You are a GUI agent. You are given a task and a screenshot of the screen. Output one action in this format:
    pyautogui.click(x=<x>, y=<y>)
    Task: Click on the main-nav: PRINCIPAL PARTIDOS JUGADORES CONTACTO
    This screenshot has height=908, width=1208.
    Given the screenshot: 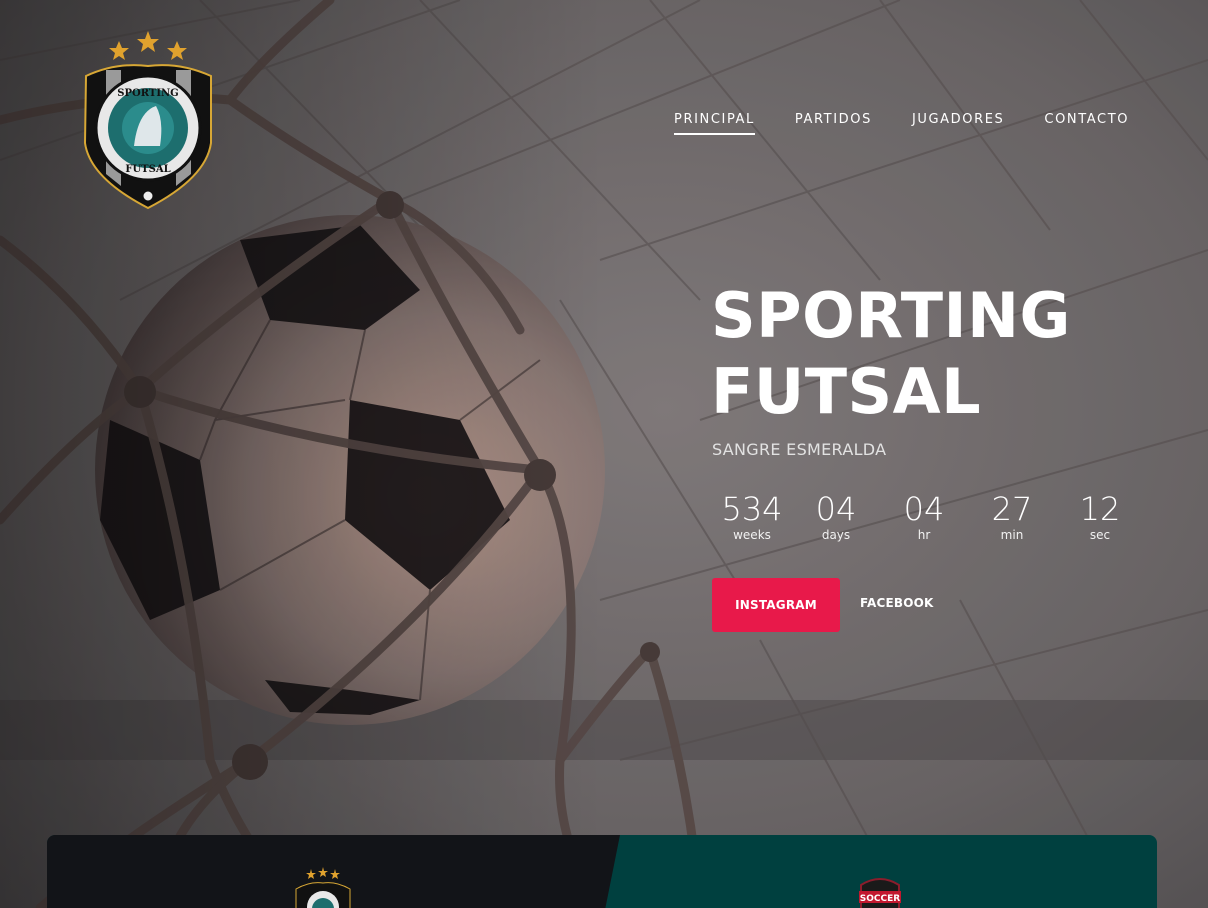 What is the action you would take?
    pyautogui.click(x=901, y=123)
    